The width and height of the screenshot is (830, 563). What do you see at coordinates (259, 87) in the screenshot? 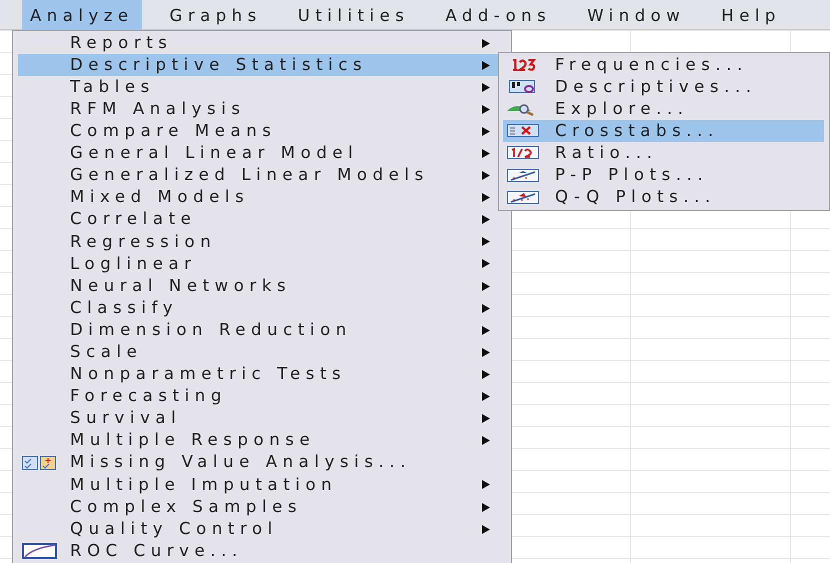
I see `menu-item: Tables` at bounding box center [259, 87].